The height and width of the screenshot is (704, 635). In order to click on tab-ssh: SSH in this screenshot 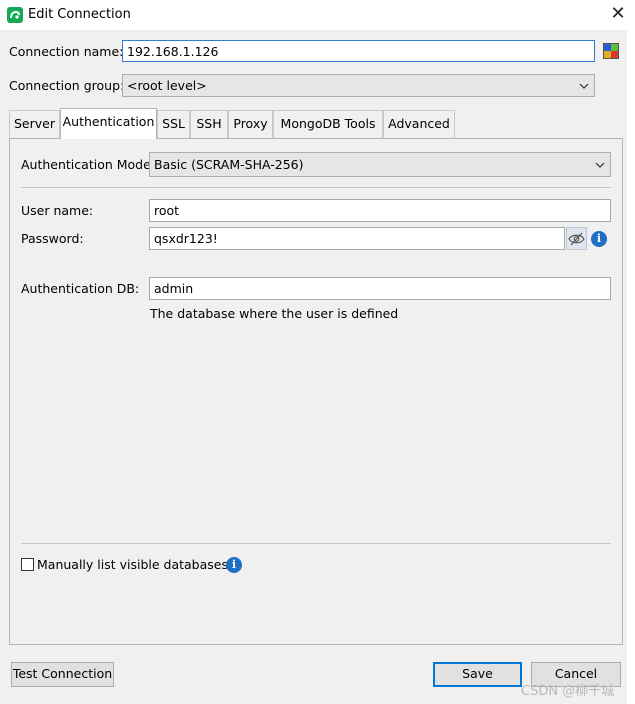, I will do `click(209, 124)`.